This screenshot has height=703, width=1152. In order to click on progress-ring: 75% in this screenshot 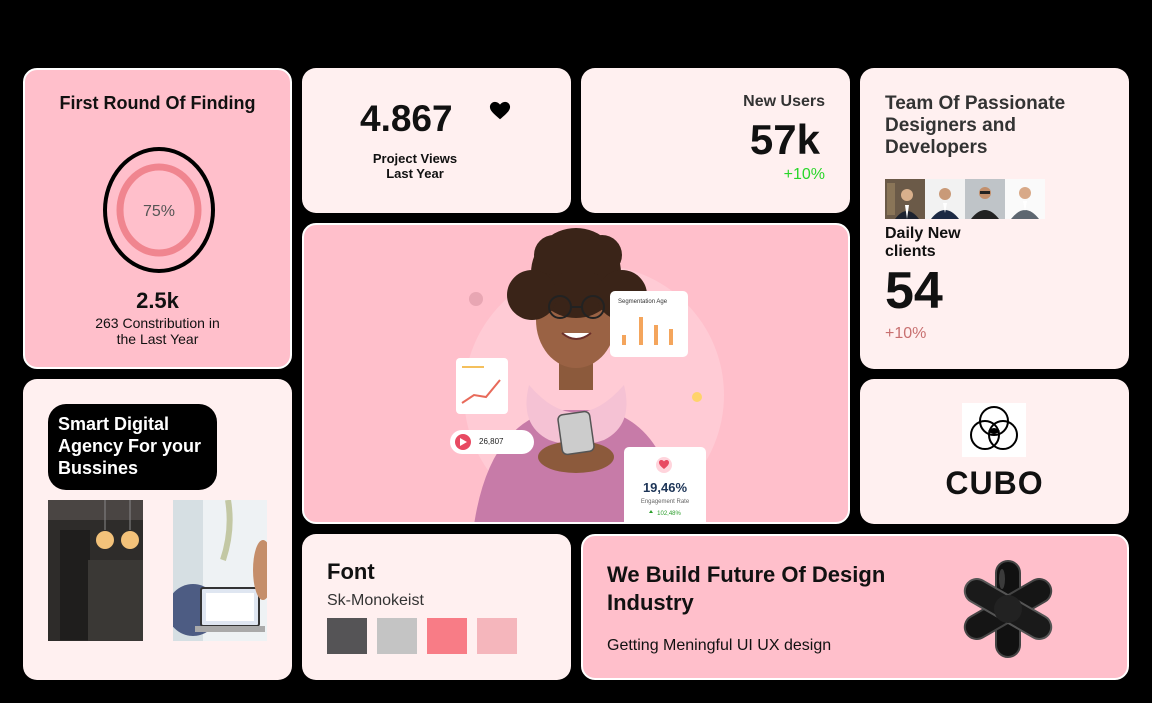, I will do `click(159, 210)`.